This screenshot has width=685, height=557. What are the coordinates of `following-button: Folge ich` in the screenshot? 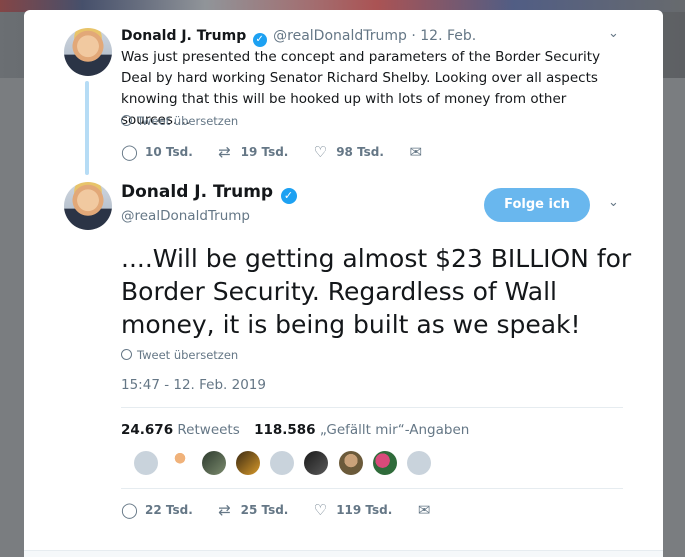 It's located at (537, 205).